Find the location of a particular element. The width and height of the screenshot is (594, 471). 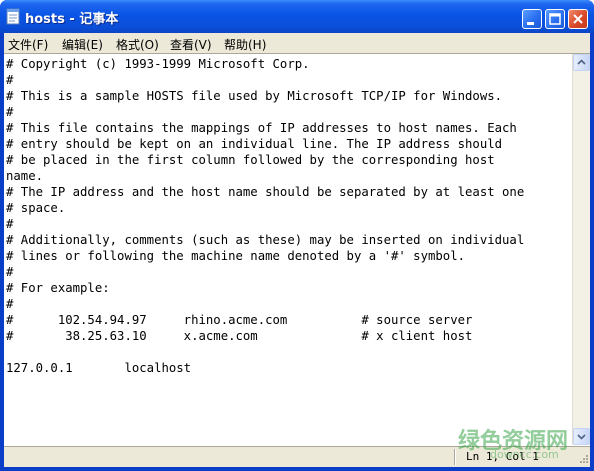

close-icon is located at coordinates (578, 19).